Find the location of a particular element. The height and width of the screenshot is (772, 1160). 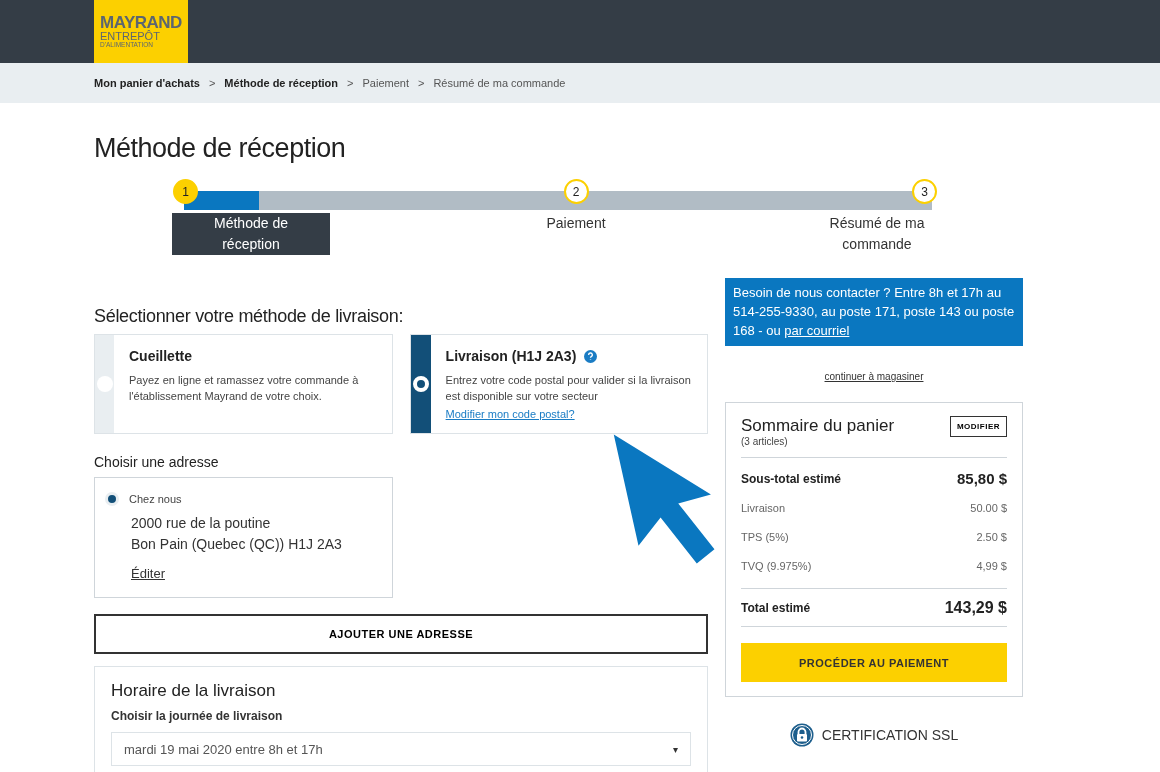

summary-title: Sommaire du panier is located at coordinates (818, 426).